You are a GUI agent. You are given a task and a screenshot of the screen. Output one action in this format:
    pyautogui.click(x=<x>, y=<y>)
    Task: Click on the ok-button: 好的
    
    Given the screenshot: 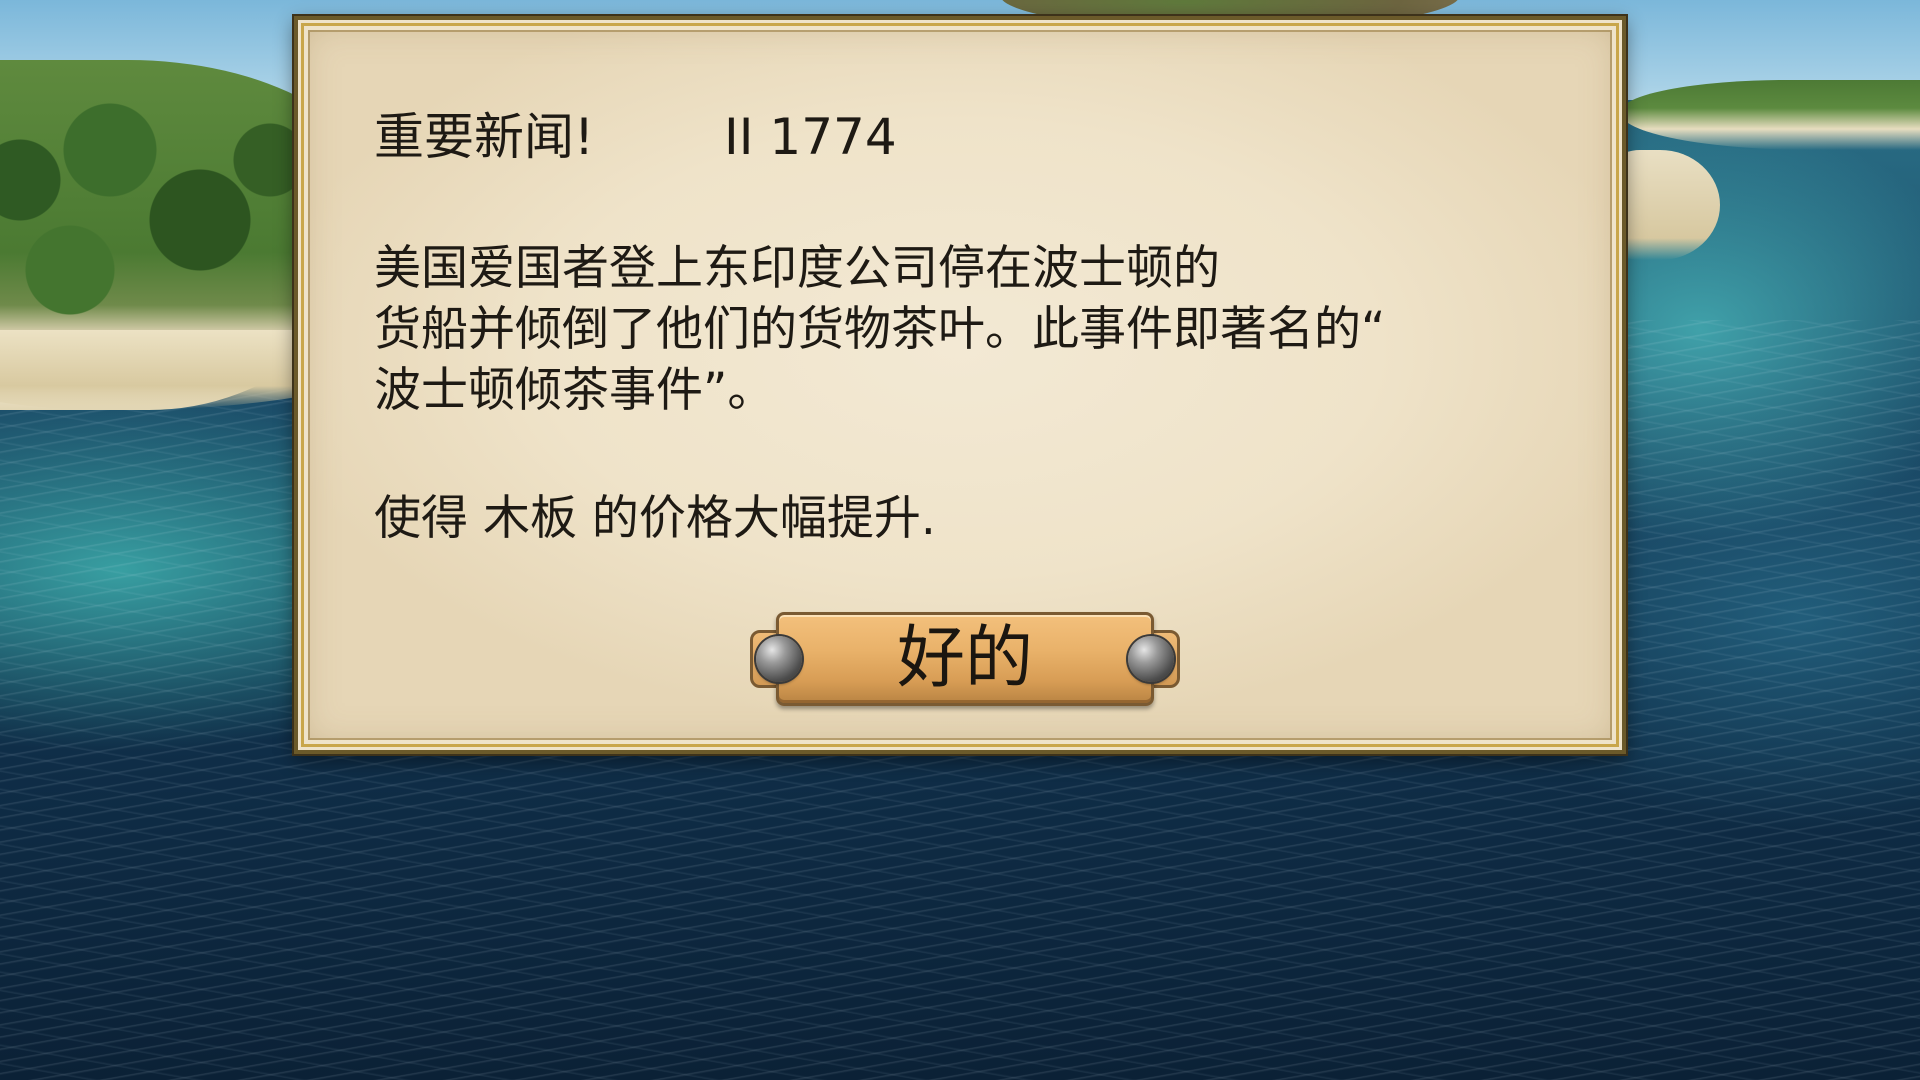 What is the action you would take?
    pyautogui.click(x=965, y=659)
    